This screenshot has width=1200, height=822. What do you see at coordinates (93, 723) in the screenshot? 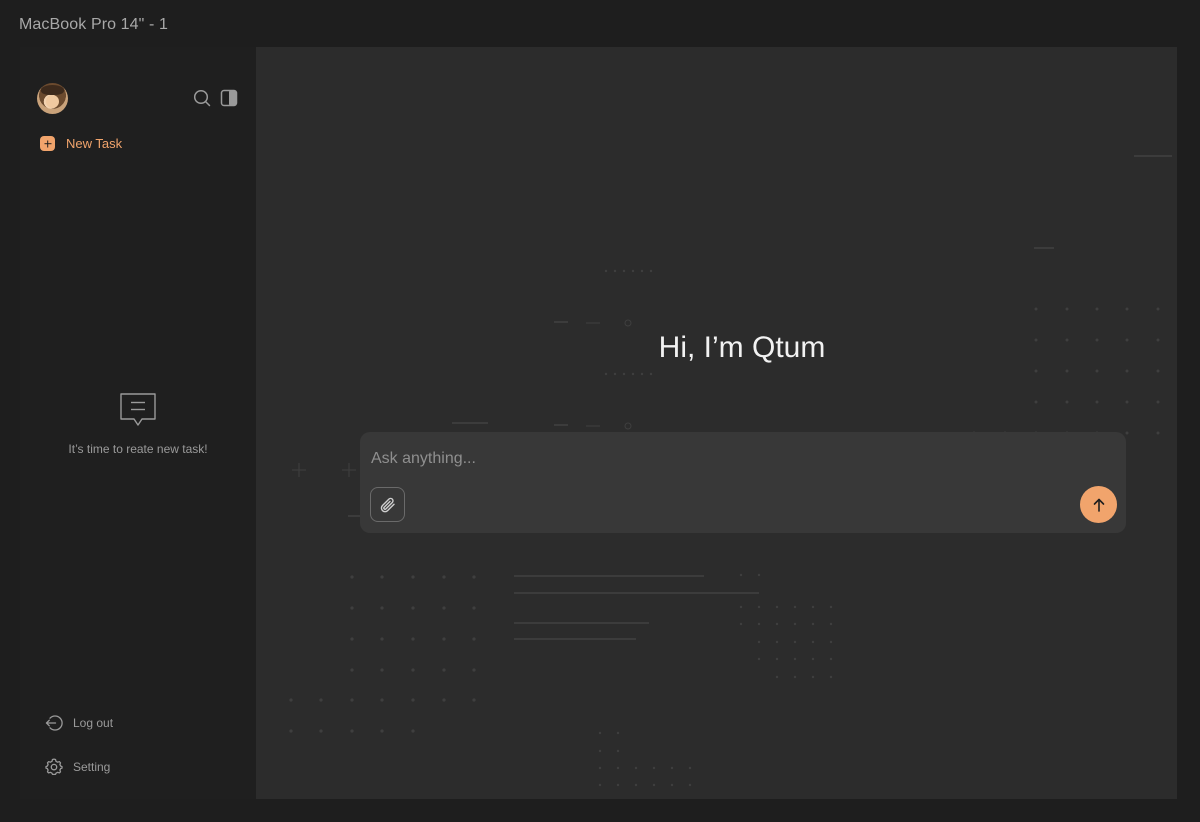
I see `logout-label: Log out` at bounding box center [93, 723].